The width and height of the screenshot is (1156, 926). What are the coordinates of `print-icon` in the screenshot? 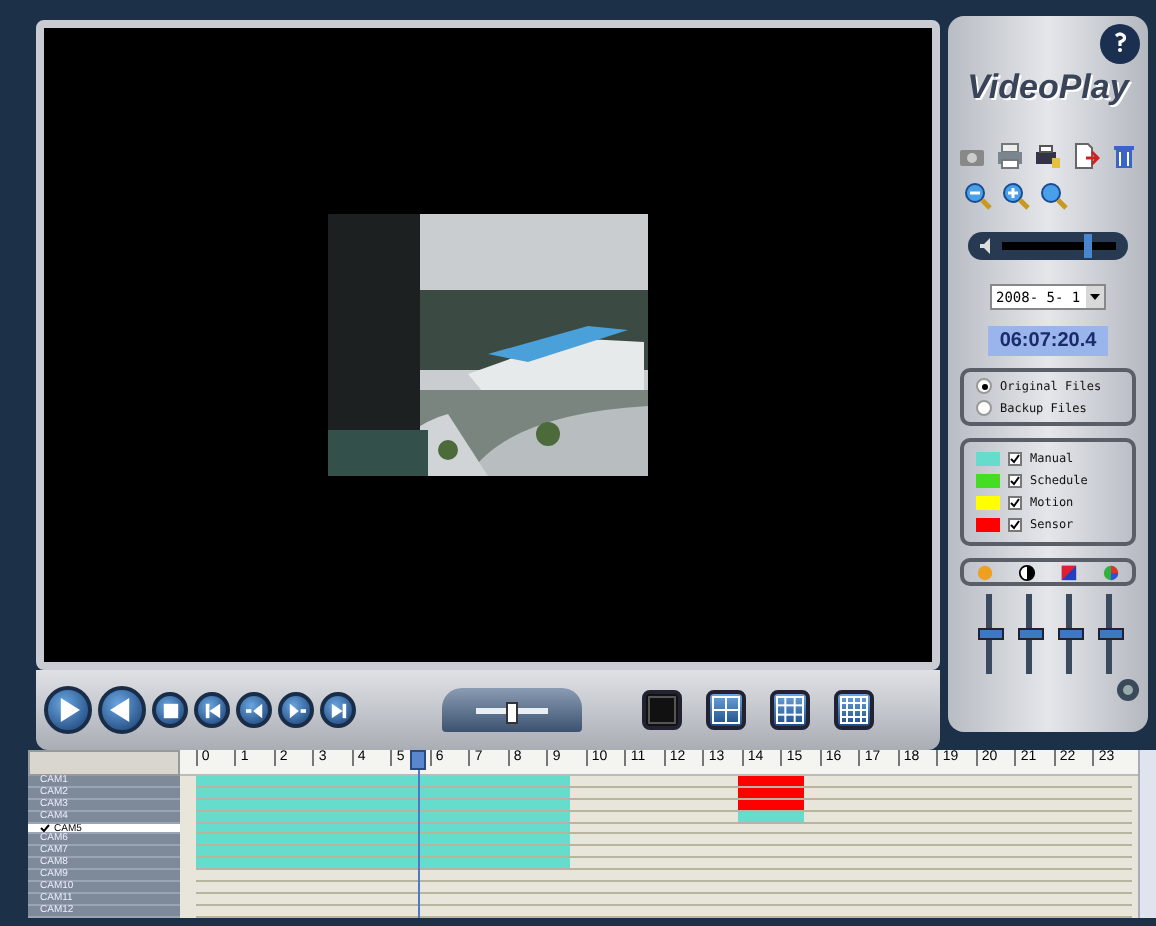 It's located at (1010, 156).